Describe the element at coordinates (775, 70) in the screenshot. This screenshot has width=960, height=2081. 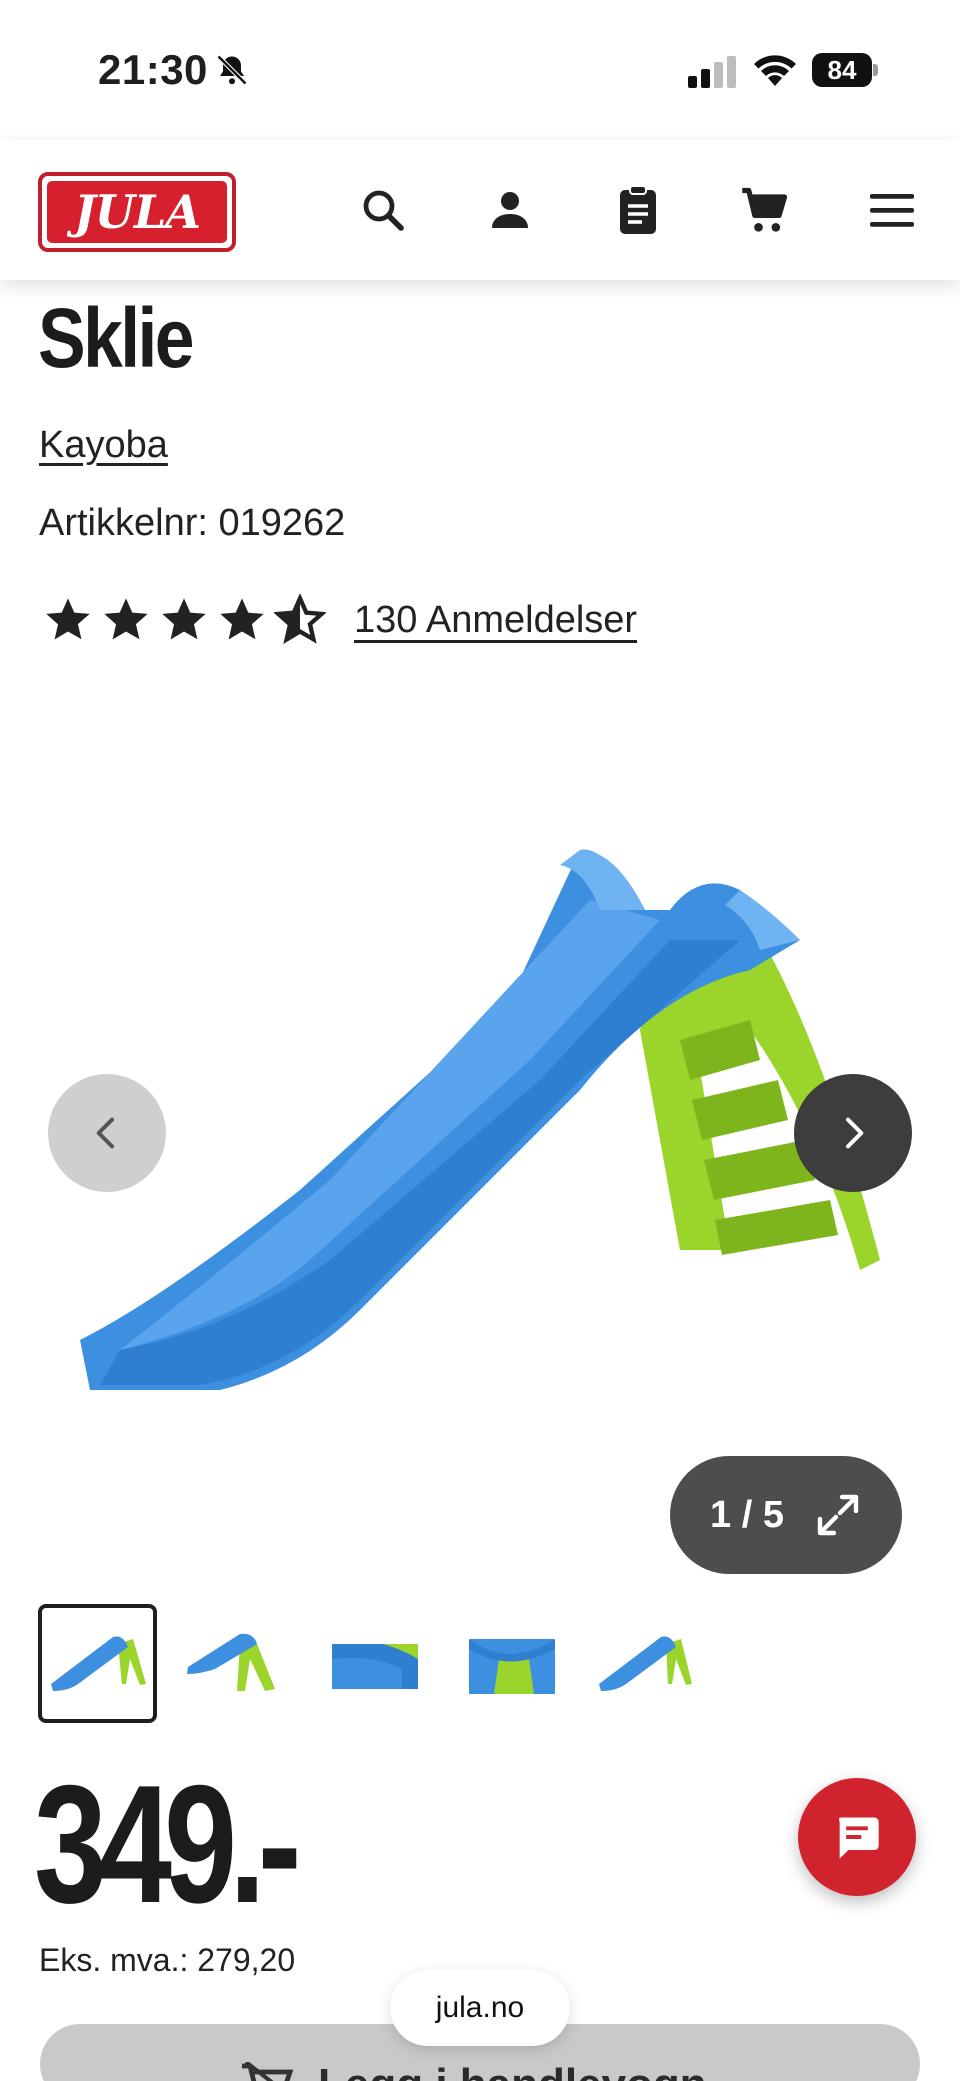
I see `wifi-icon` at that location.